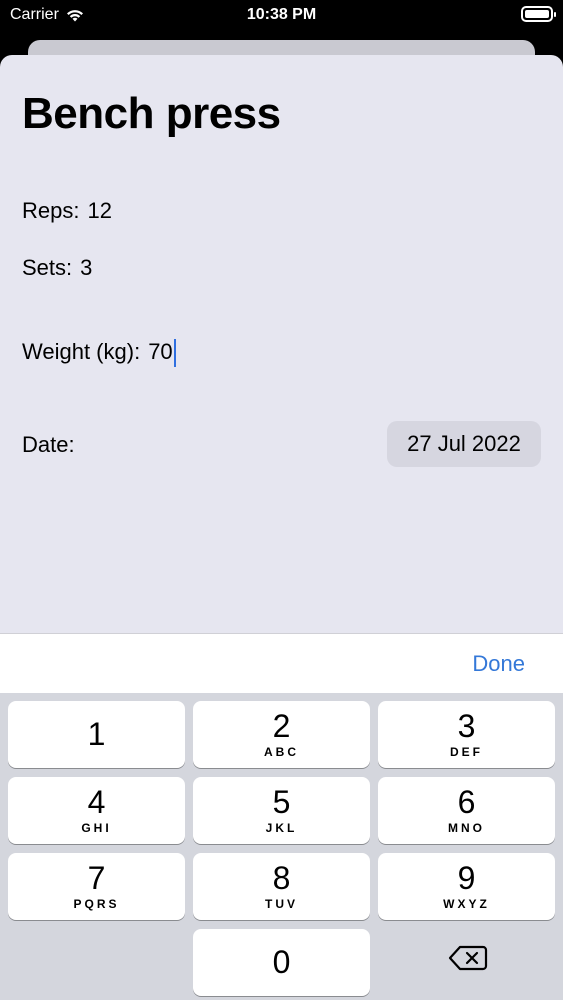  I want to click on status-time: 10:38 PM, so click(281, 14).